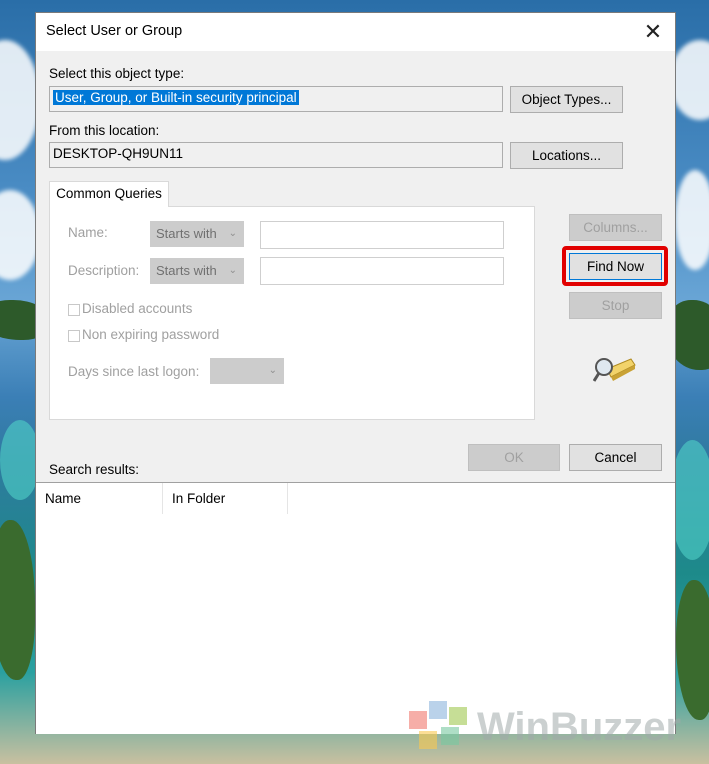 The width and height of the screenshot is (709, 764). I want to click on dialog-title: Select User or Group, so click(114, 31).